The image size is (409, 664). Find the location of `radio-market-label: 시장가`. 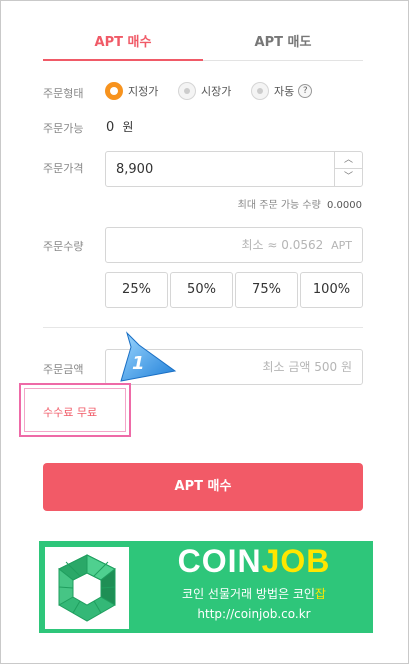

radio-market-label: 시장가 is located at coordinates (216, 91).